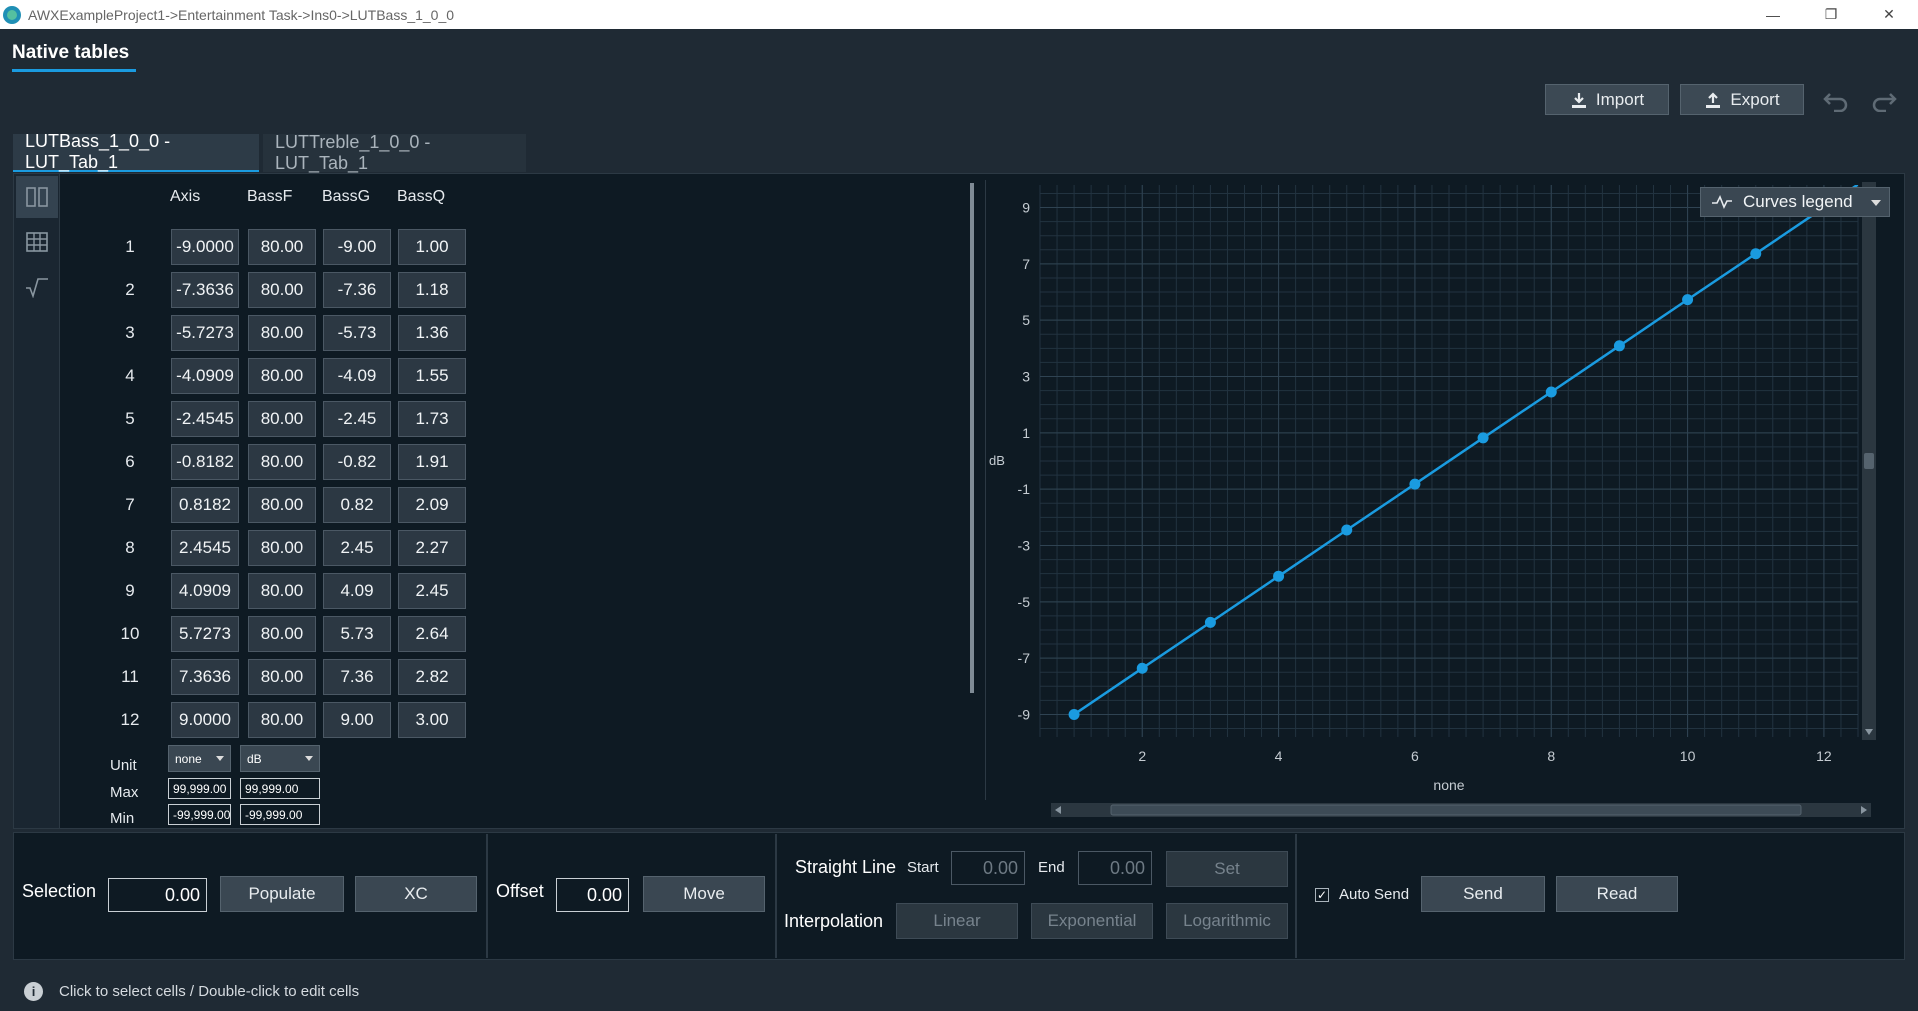  What do you see at coordinates (1227, 869) in the screenshot?
I see `set-button: Set` at bounding box center [1227, 869].